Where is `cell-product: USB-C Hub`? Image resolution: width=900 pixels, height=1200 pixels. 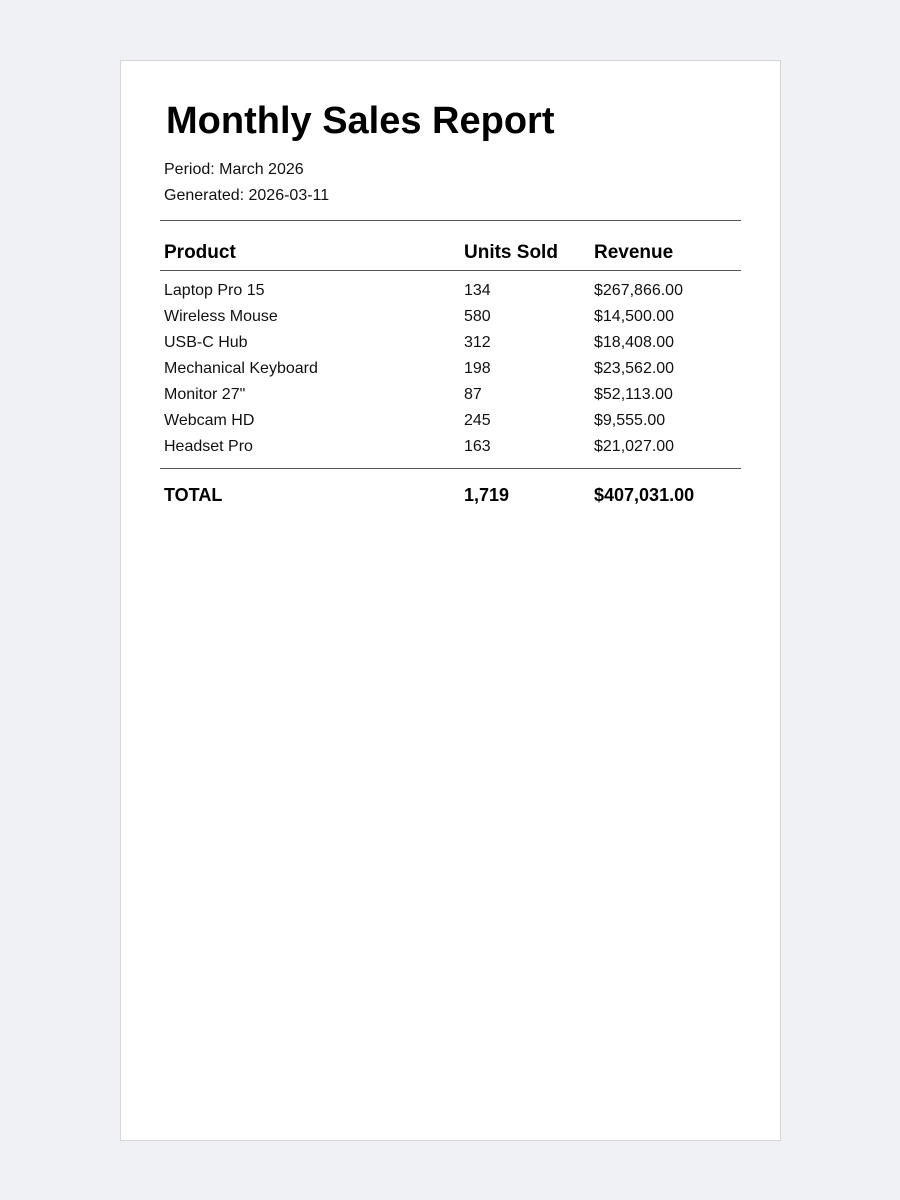 cell-product: USB-C Hub is located at coordinates (206, 342).